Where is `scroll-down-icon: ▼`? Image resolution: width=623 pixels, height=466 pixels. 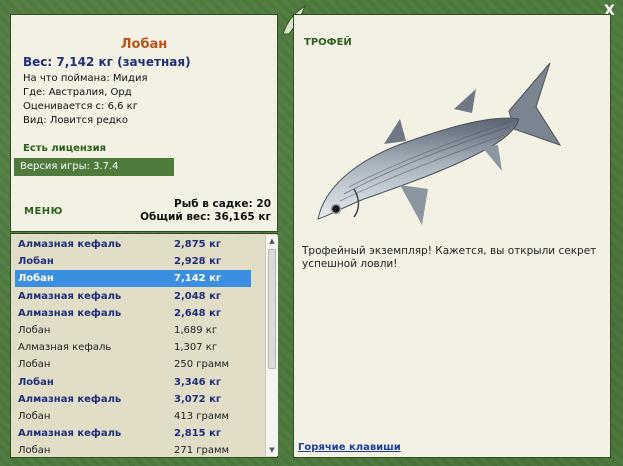
scroll-down-icon: ▼ is located at coordinates (272, 450).